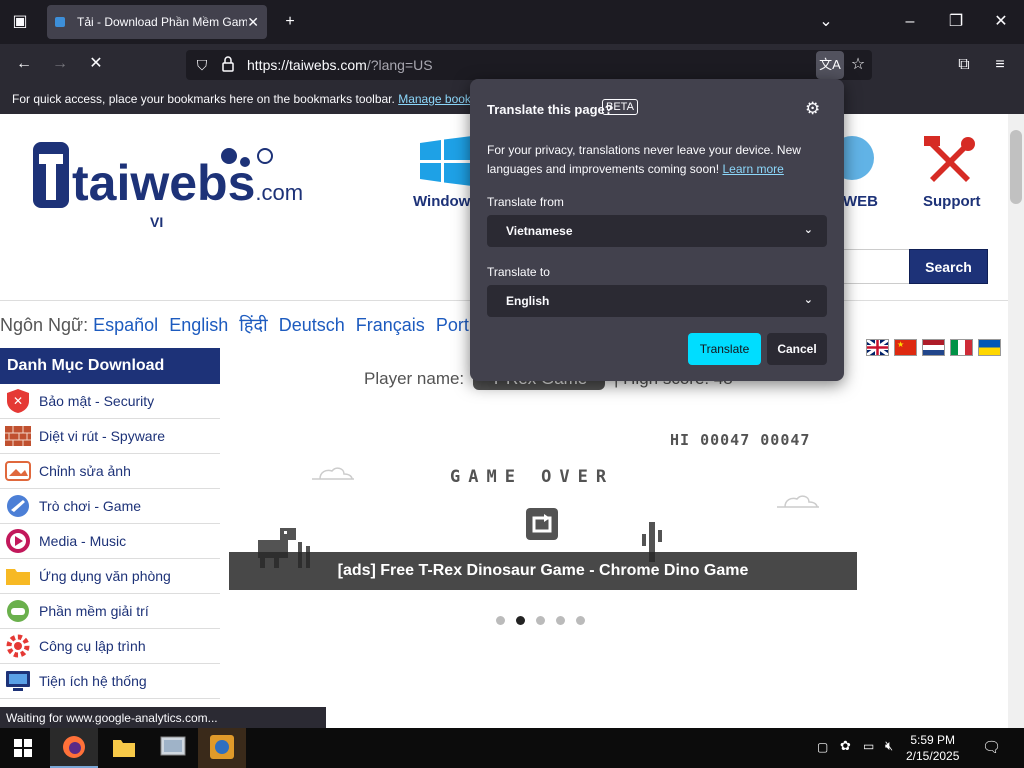 Image resolution: width=1024 pixels, height=768 pixels. I want to click on beta-badge: BETA, so click(620, 107).